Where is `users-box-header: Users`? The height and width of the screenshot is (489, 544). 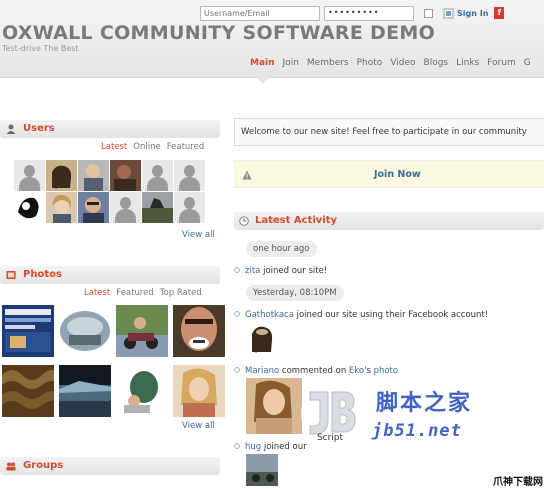
users-box-header: Users is located at coordinates (110, 129).